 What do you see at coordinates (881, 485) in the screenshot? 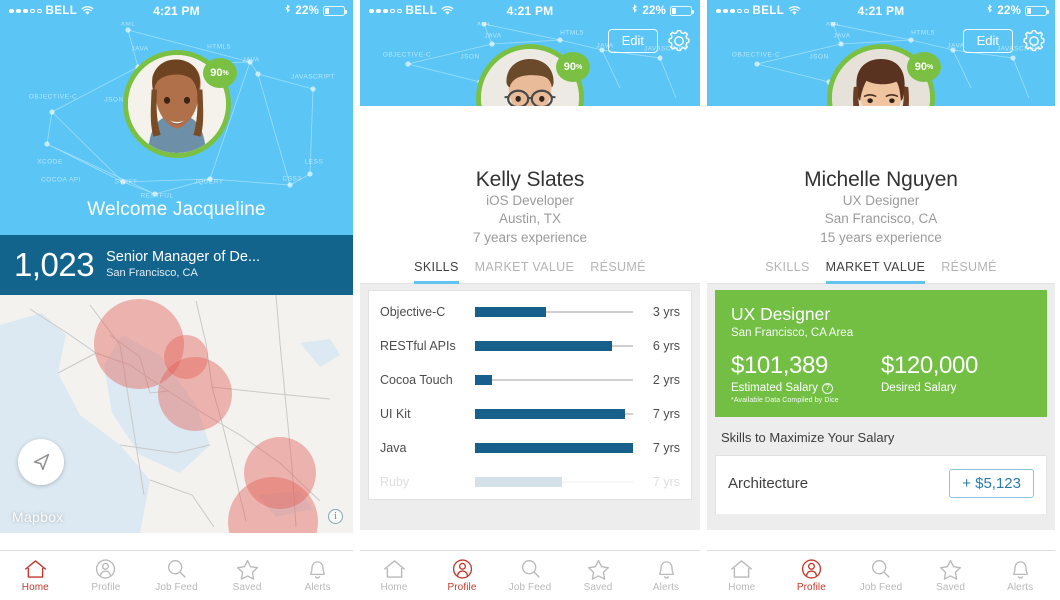
I see `boost-skill-row: Architecture + $5,123` at bounding box center [881, 485].